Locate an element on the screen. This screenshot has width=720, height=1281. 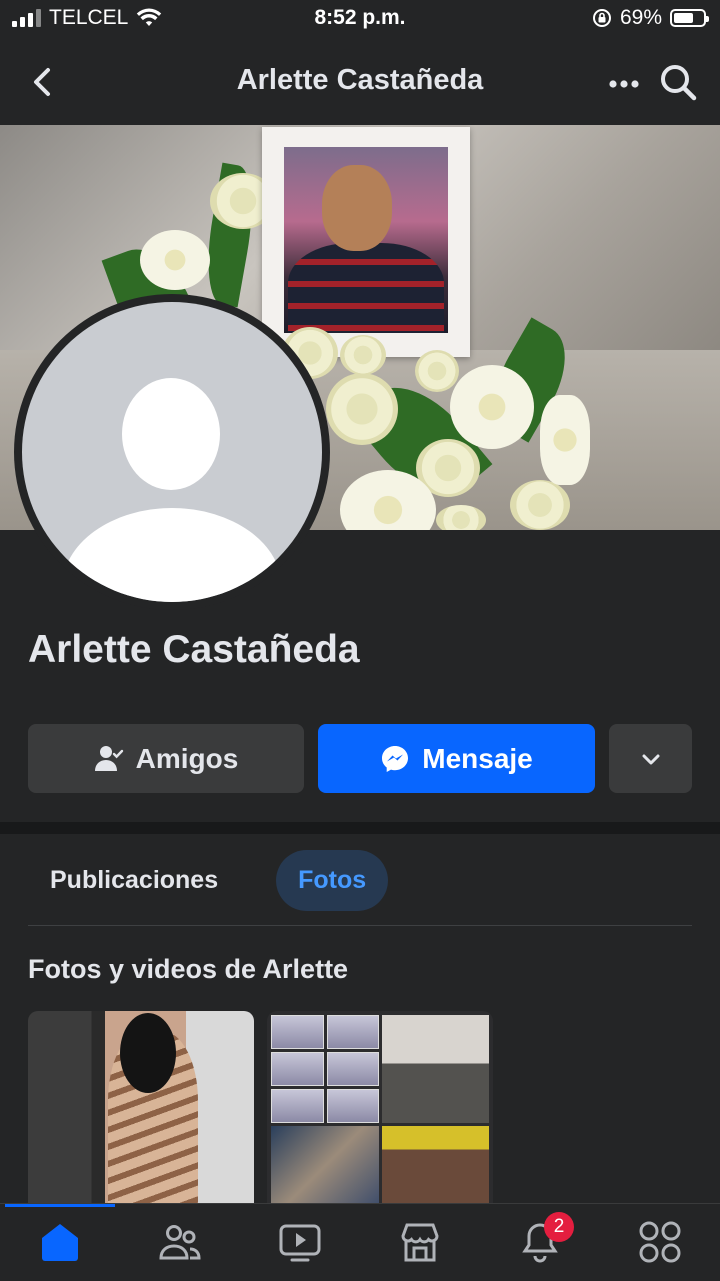
bottom-navigation-bar is located at coordinates (360, 1242).